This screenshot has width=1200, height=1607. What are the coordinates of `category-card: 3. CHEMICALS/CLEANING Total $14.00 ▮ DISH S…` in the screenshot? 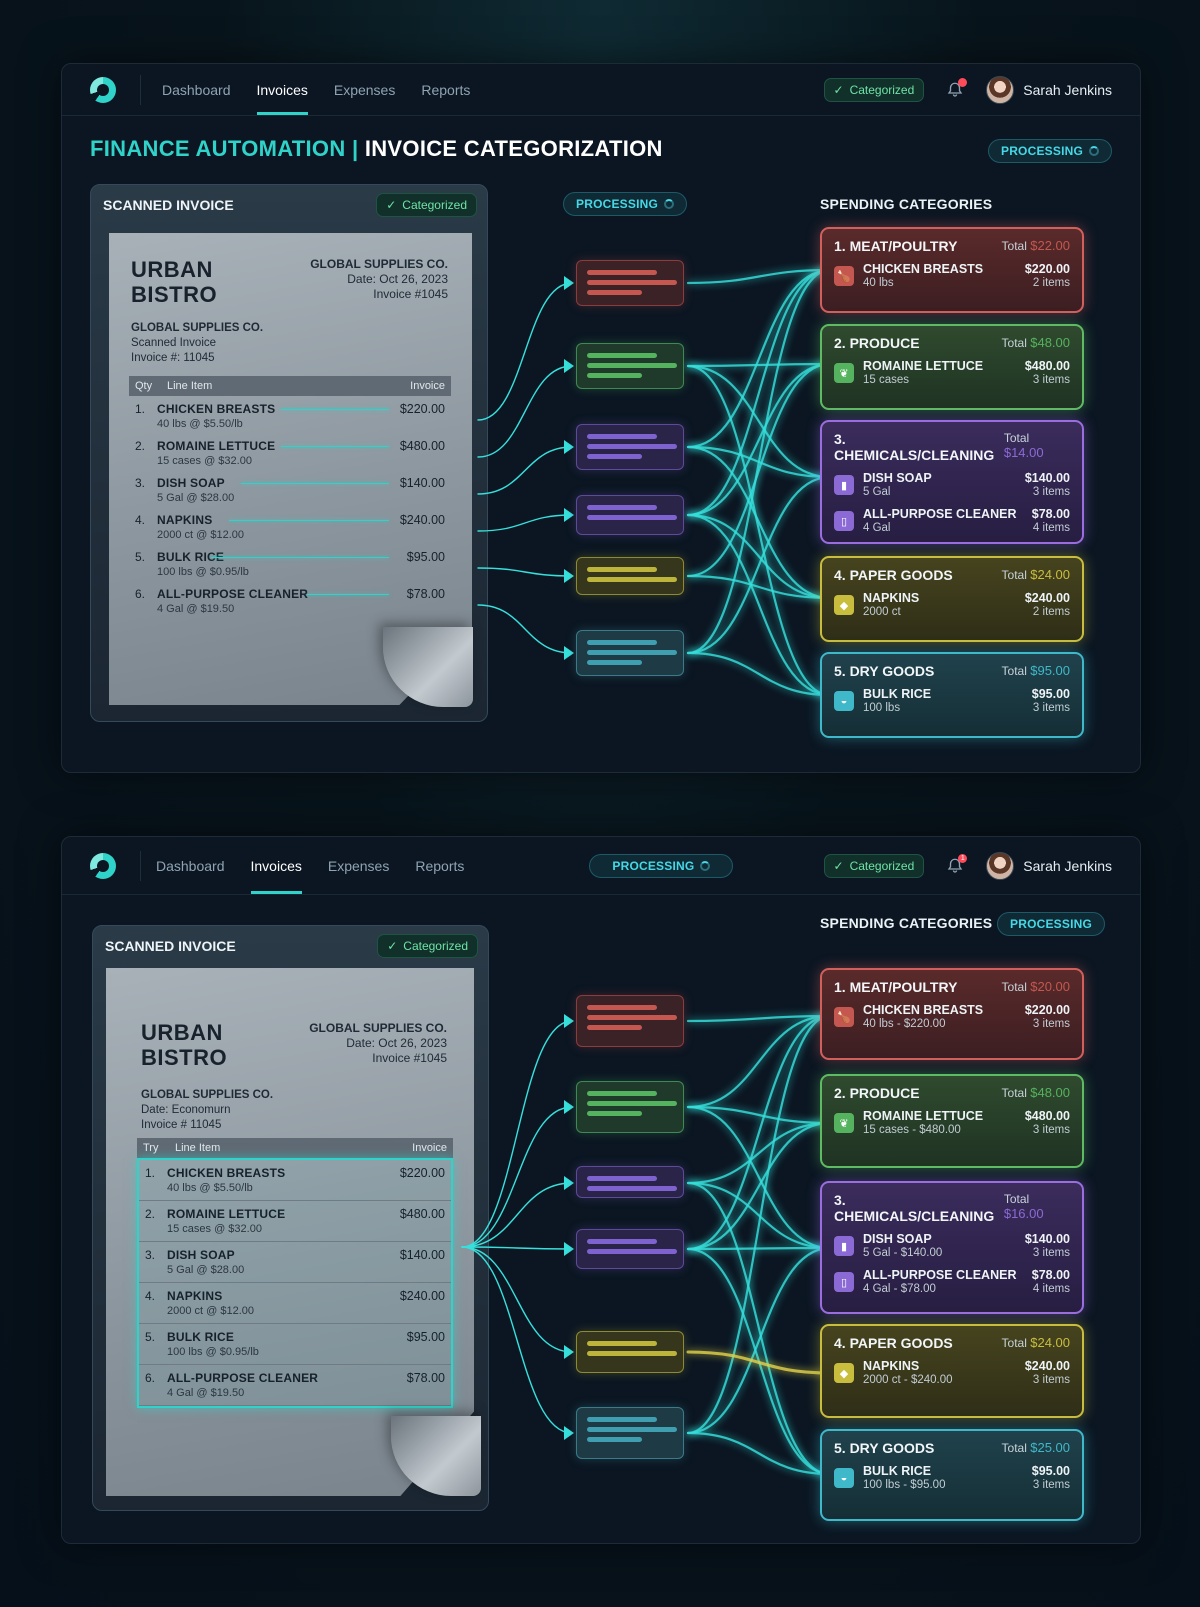 It's located at (952, 482).